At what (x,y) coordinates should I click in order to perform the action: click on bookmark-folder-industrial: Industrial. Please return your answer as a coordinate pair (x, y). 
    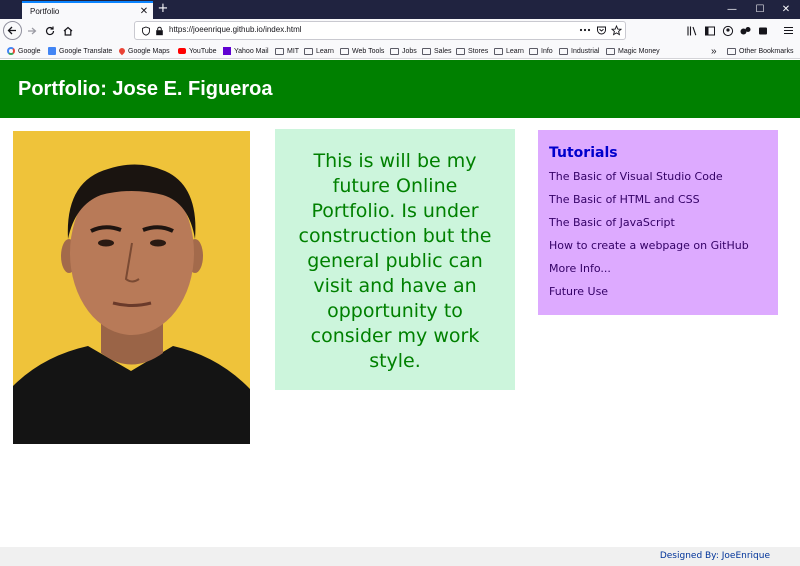
    Looking at the image, I should click on (579, 51).